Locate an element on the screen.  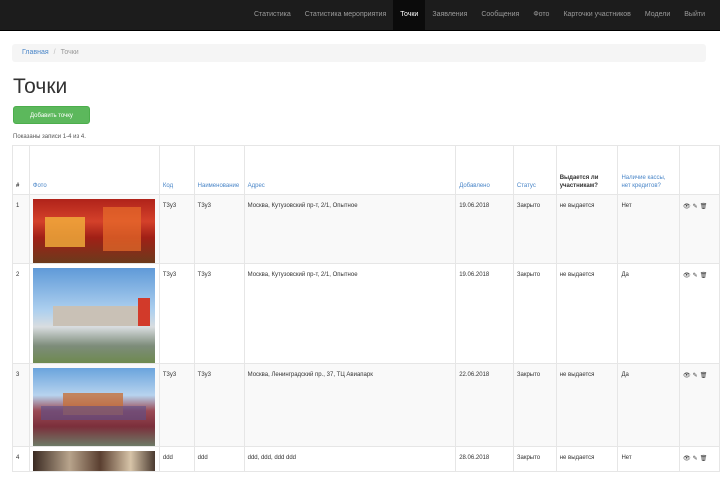
nav-item-models: Модели is located at coordinates (657, 15).